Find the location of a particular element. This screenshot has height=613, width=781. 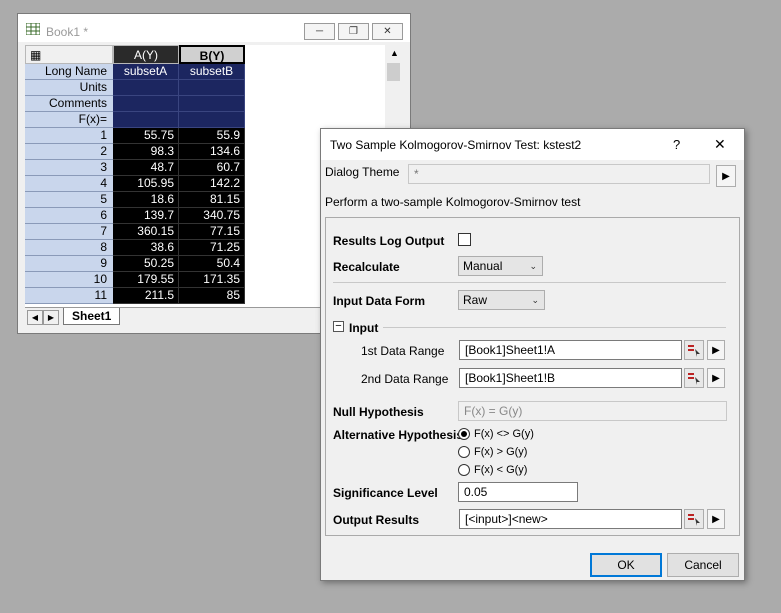

recalculate-label: Recalculate is located at coordinates (366, 267).